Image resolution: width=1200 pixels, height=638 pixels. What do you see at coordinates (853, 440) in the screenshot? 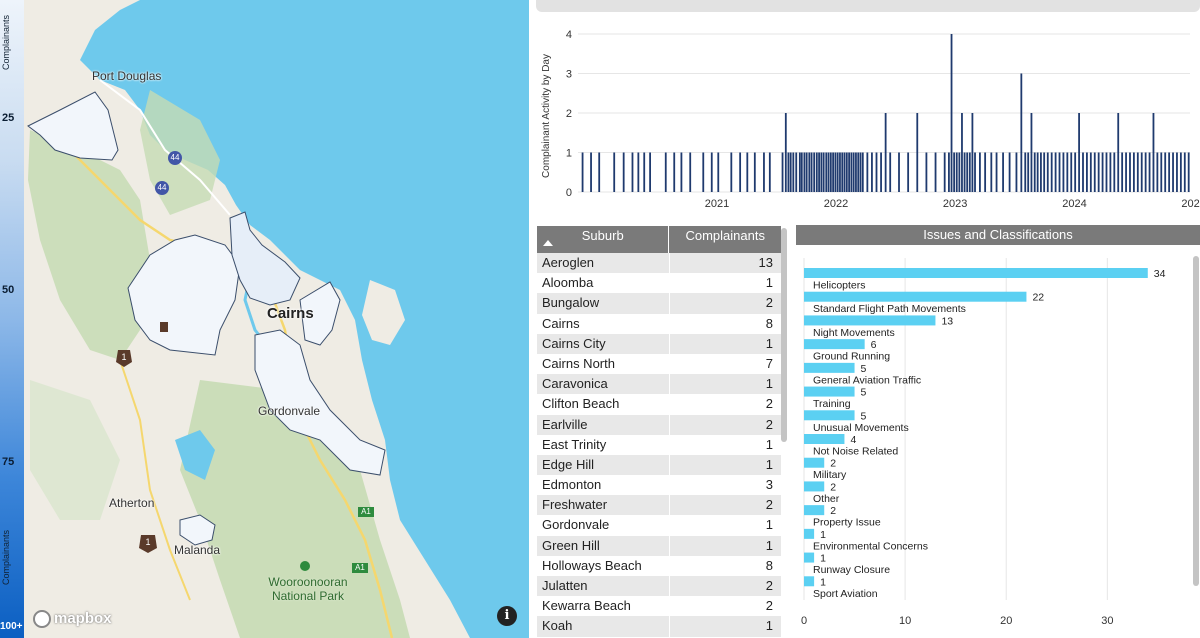
I see `issues-bar-value: 4` at bounding box center [853, 440].